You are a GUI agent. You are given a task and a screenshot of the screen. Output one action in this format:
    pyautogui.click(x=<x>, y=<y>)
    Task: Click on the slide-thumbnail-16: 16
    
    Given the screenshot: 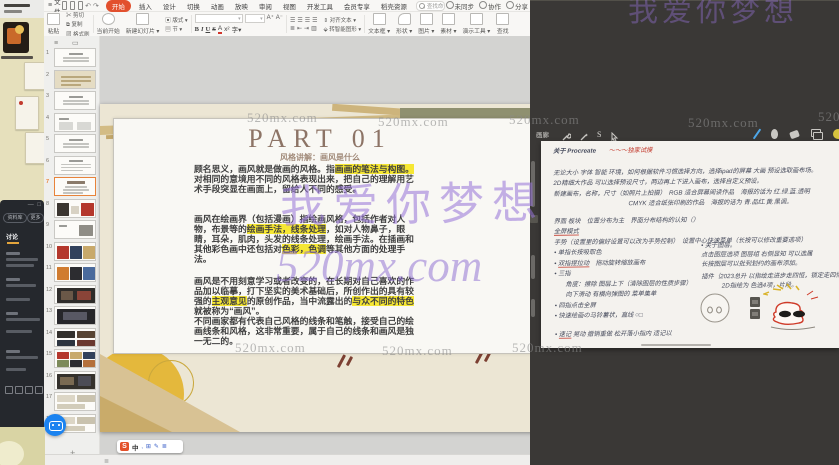 What is the action you would take?
    pyautogui.click(x=71, y=380)
    